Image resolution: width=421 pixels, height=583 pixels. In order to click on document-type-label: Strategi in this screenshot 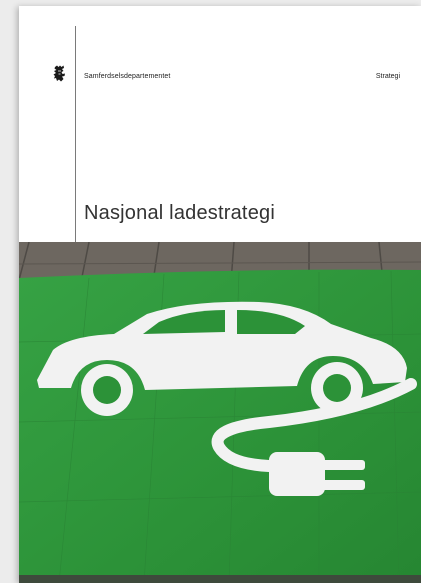, I will do `click(387, 76)`.